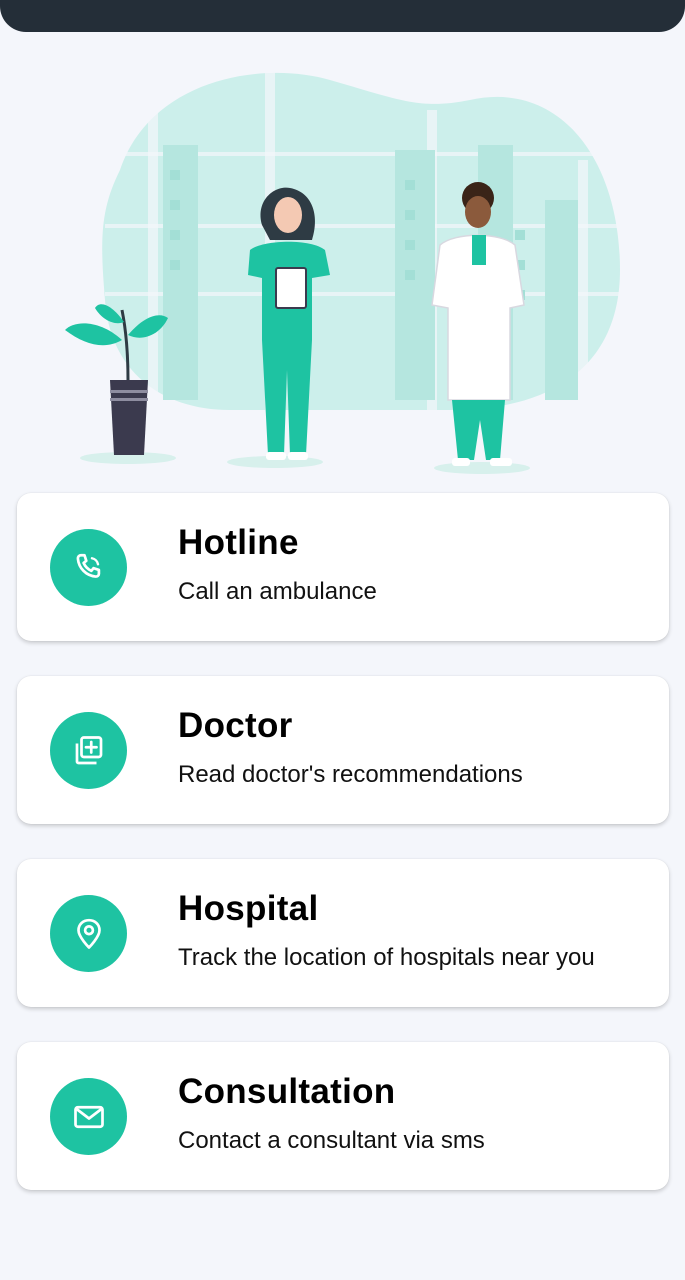  I want to click on doctor-subtitle: Read doctor's recommendations, so click(350, 774).